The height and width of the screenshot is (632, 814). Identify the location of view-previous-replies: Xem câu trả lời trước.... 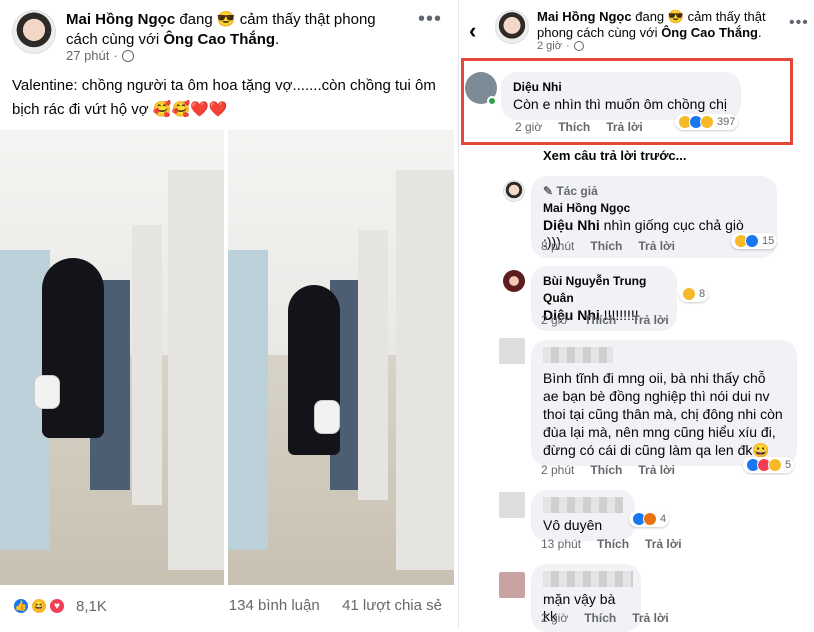
(615, 155).